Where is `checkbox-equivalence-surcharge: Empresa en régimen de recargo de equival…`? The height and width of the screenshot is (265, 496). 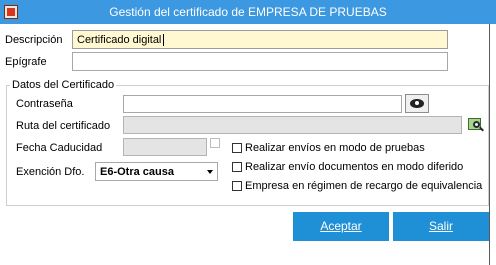
checkbox-equivalence-surcharge: Empresa en régimen de recargo de equival… is located at coordinates (357, 186).